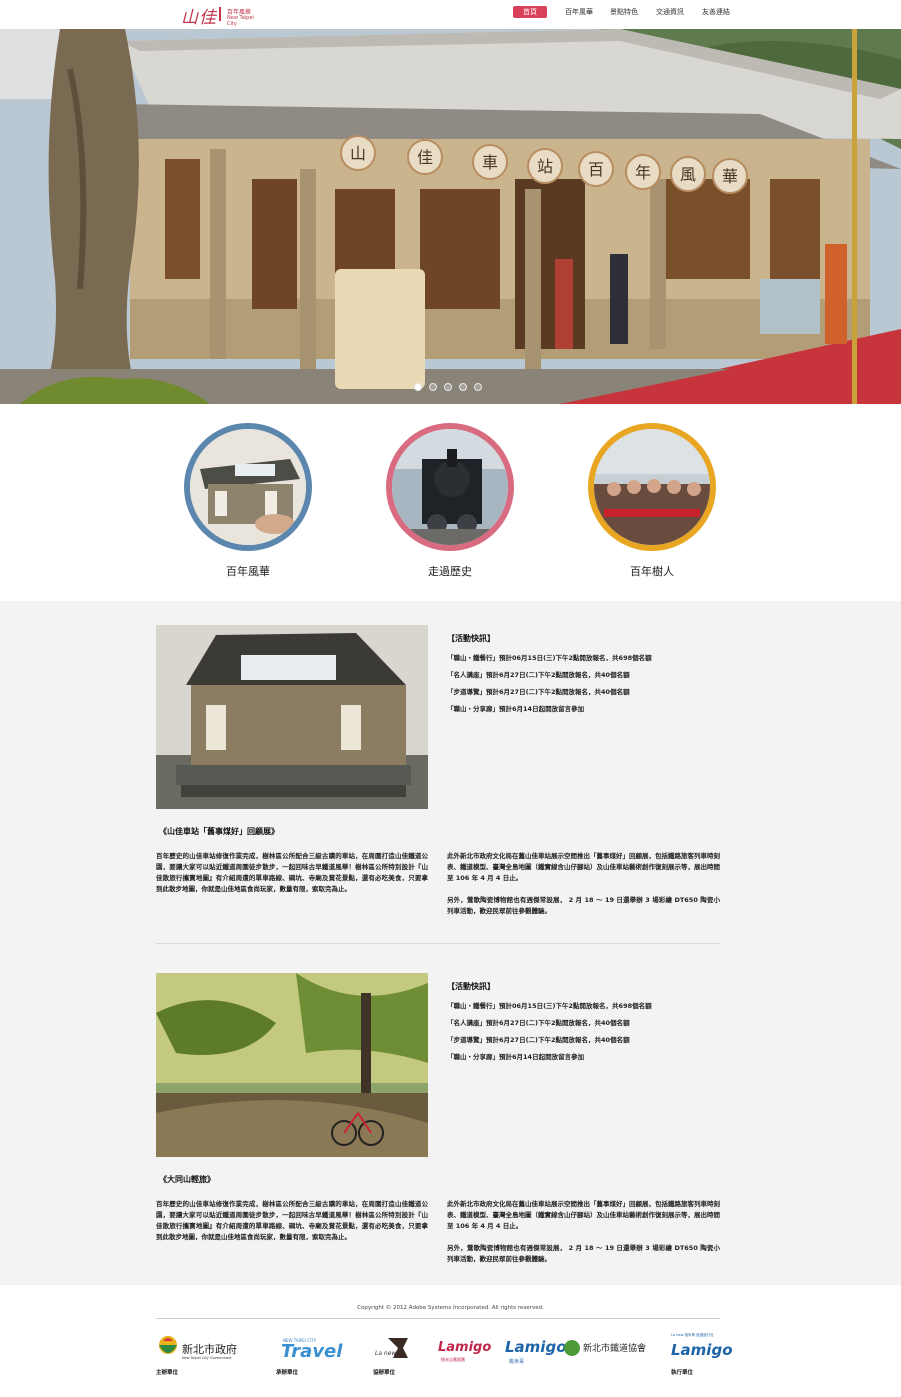 This screenshot has width=901, height=1397. Describe the element at coordinates (167, 1373) in the screenshot. I see `label-organizer: 主辦單位` at that location.